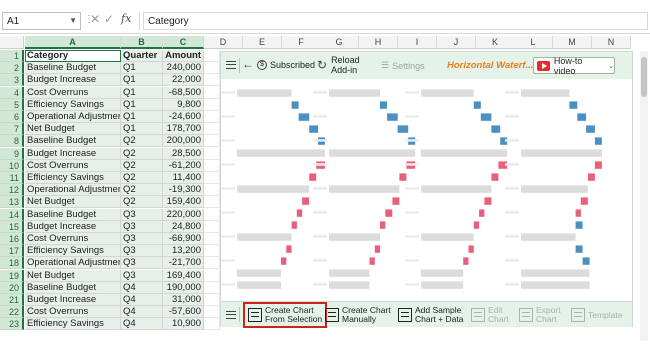 Image resolution: width=650 pixels, height=351 pixels. Describe the element at coordinates (12, 80) in the screenshot. I see `row-header: 3` at that location.